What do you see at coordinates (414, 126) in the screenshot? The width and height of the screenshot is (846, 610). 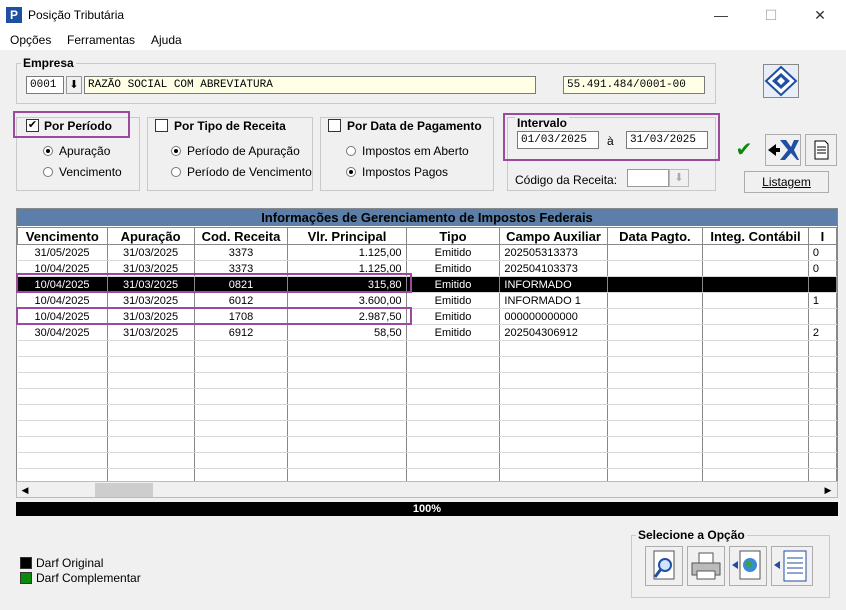 I see `por-data-label: Por Data de Pagamento` at bounding box center [414, 126].